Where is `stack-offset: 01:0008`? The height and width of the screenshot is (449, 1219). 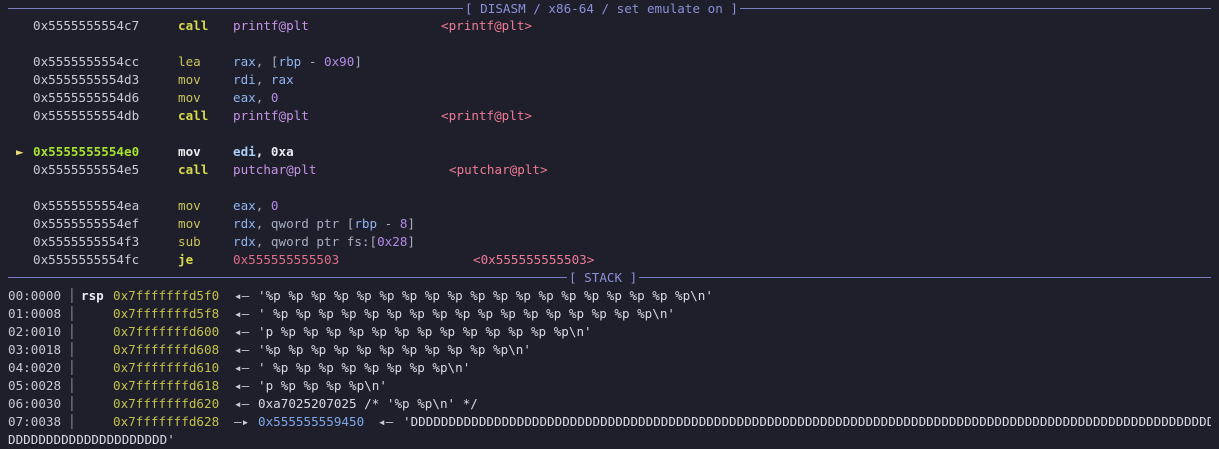
stack-offset: 01:0008 is located at coordinates (35, 313).